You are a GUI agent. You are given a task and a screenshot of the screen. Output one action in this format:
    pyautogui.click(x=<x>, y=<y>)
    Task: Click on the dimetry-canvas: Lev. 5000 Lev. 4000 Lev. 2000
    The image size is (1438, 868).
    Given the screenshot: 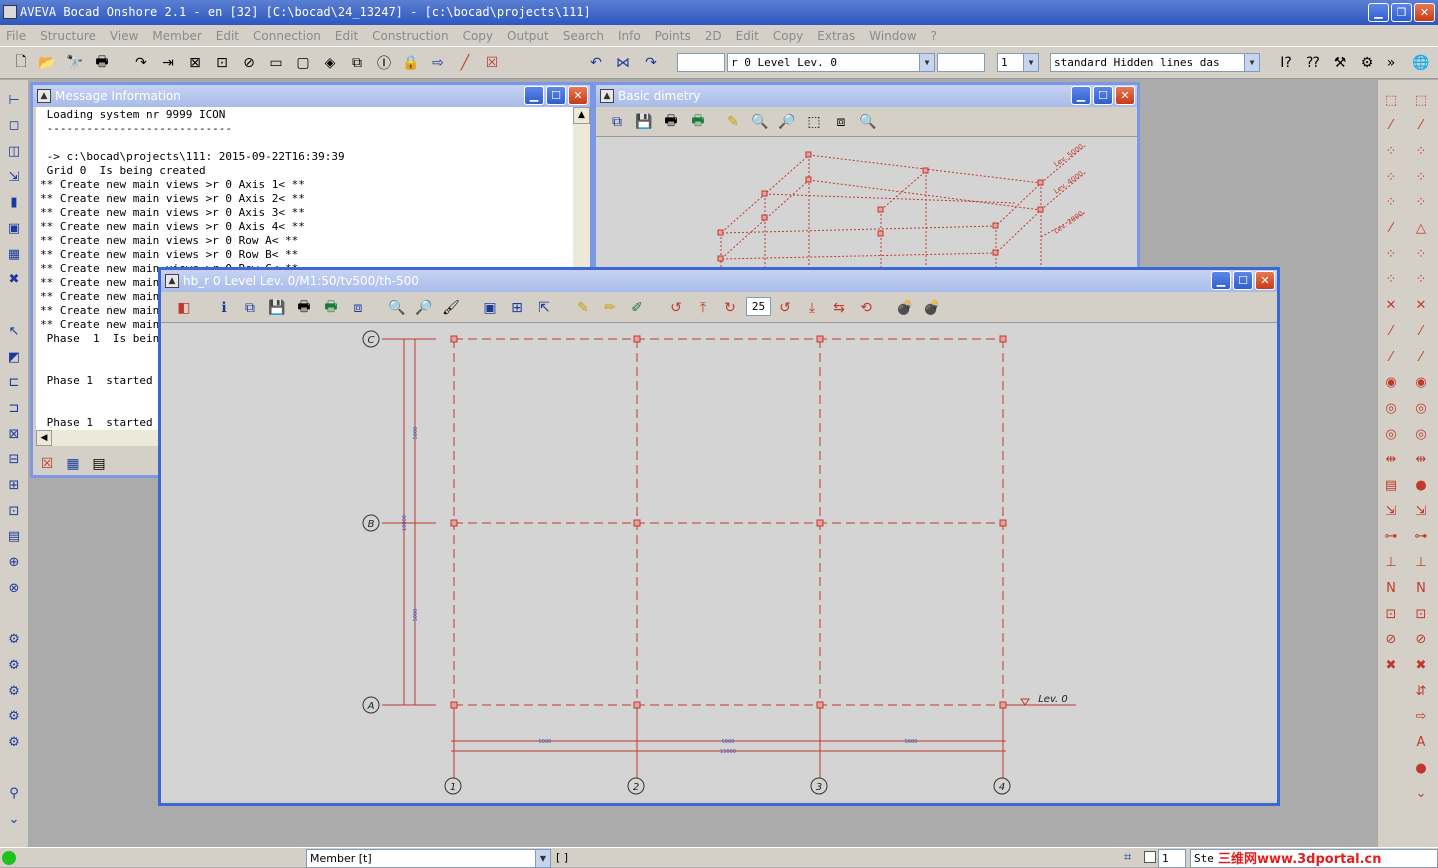 What is the action you would take?
    pyautogui.click(x=866, y=203)
    